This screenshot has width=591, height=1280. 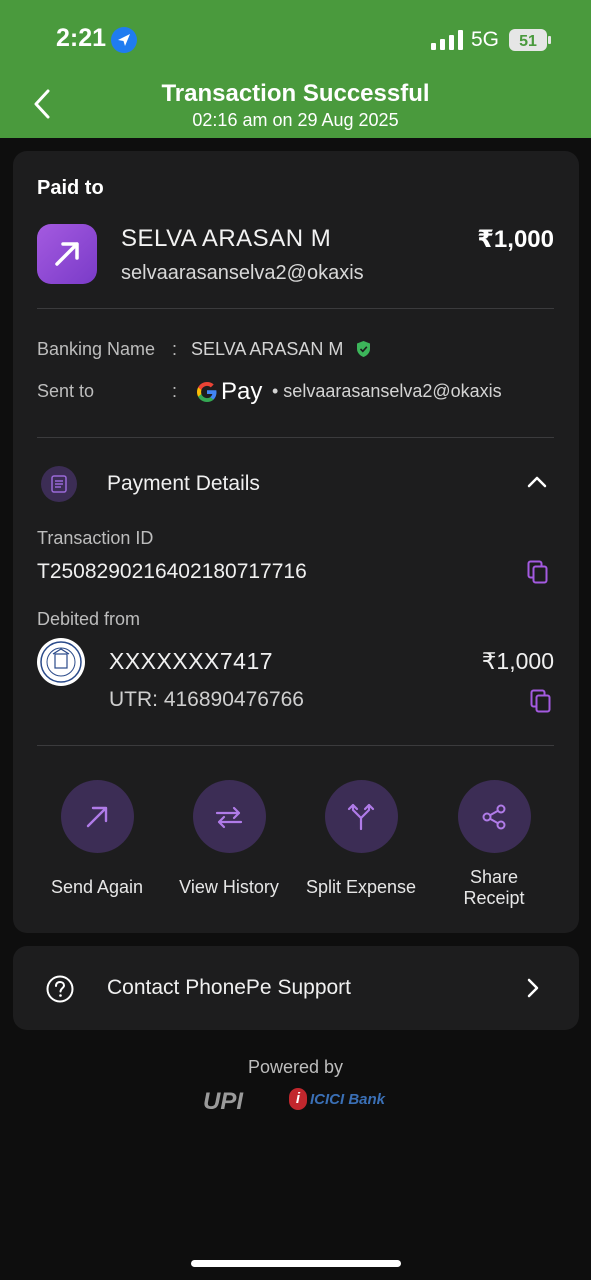 I want to click on arrow-up-right-icon, so click(x=97, y=816).